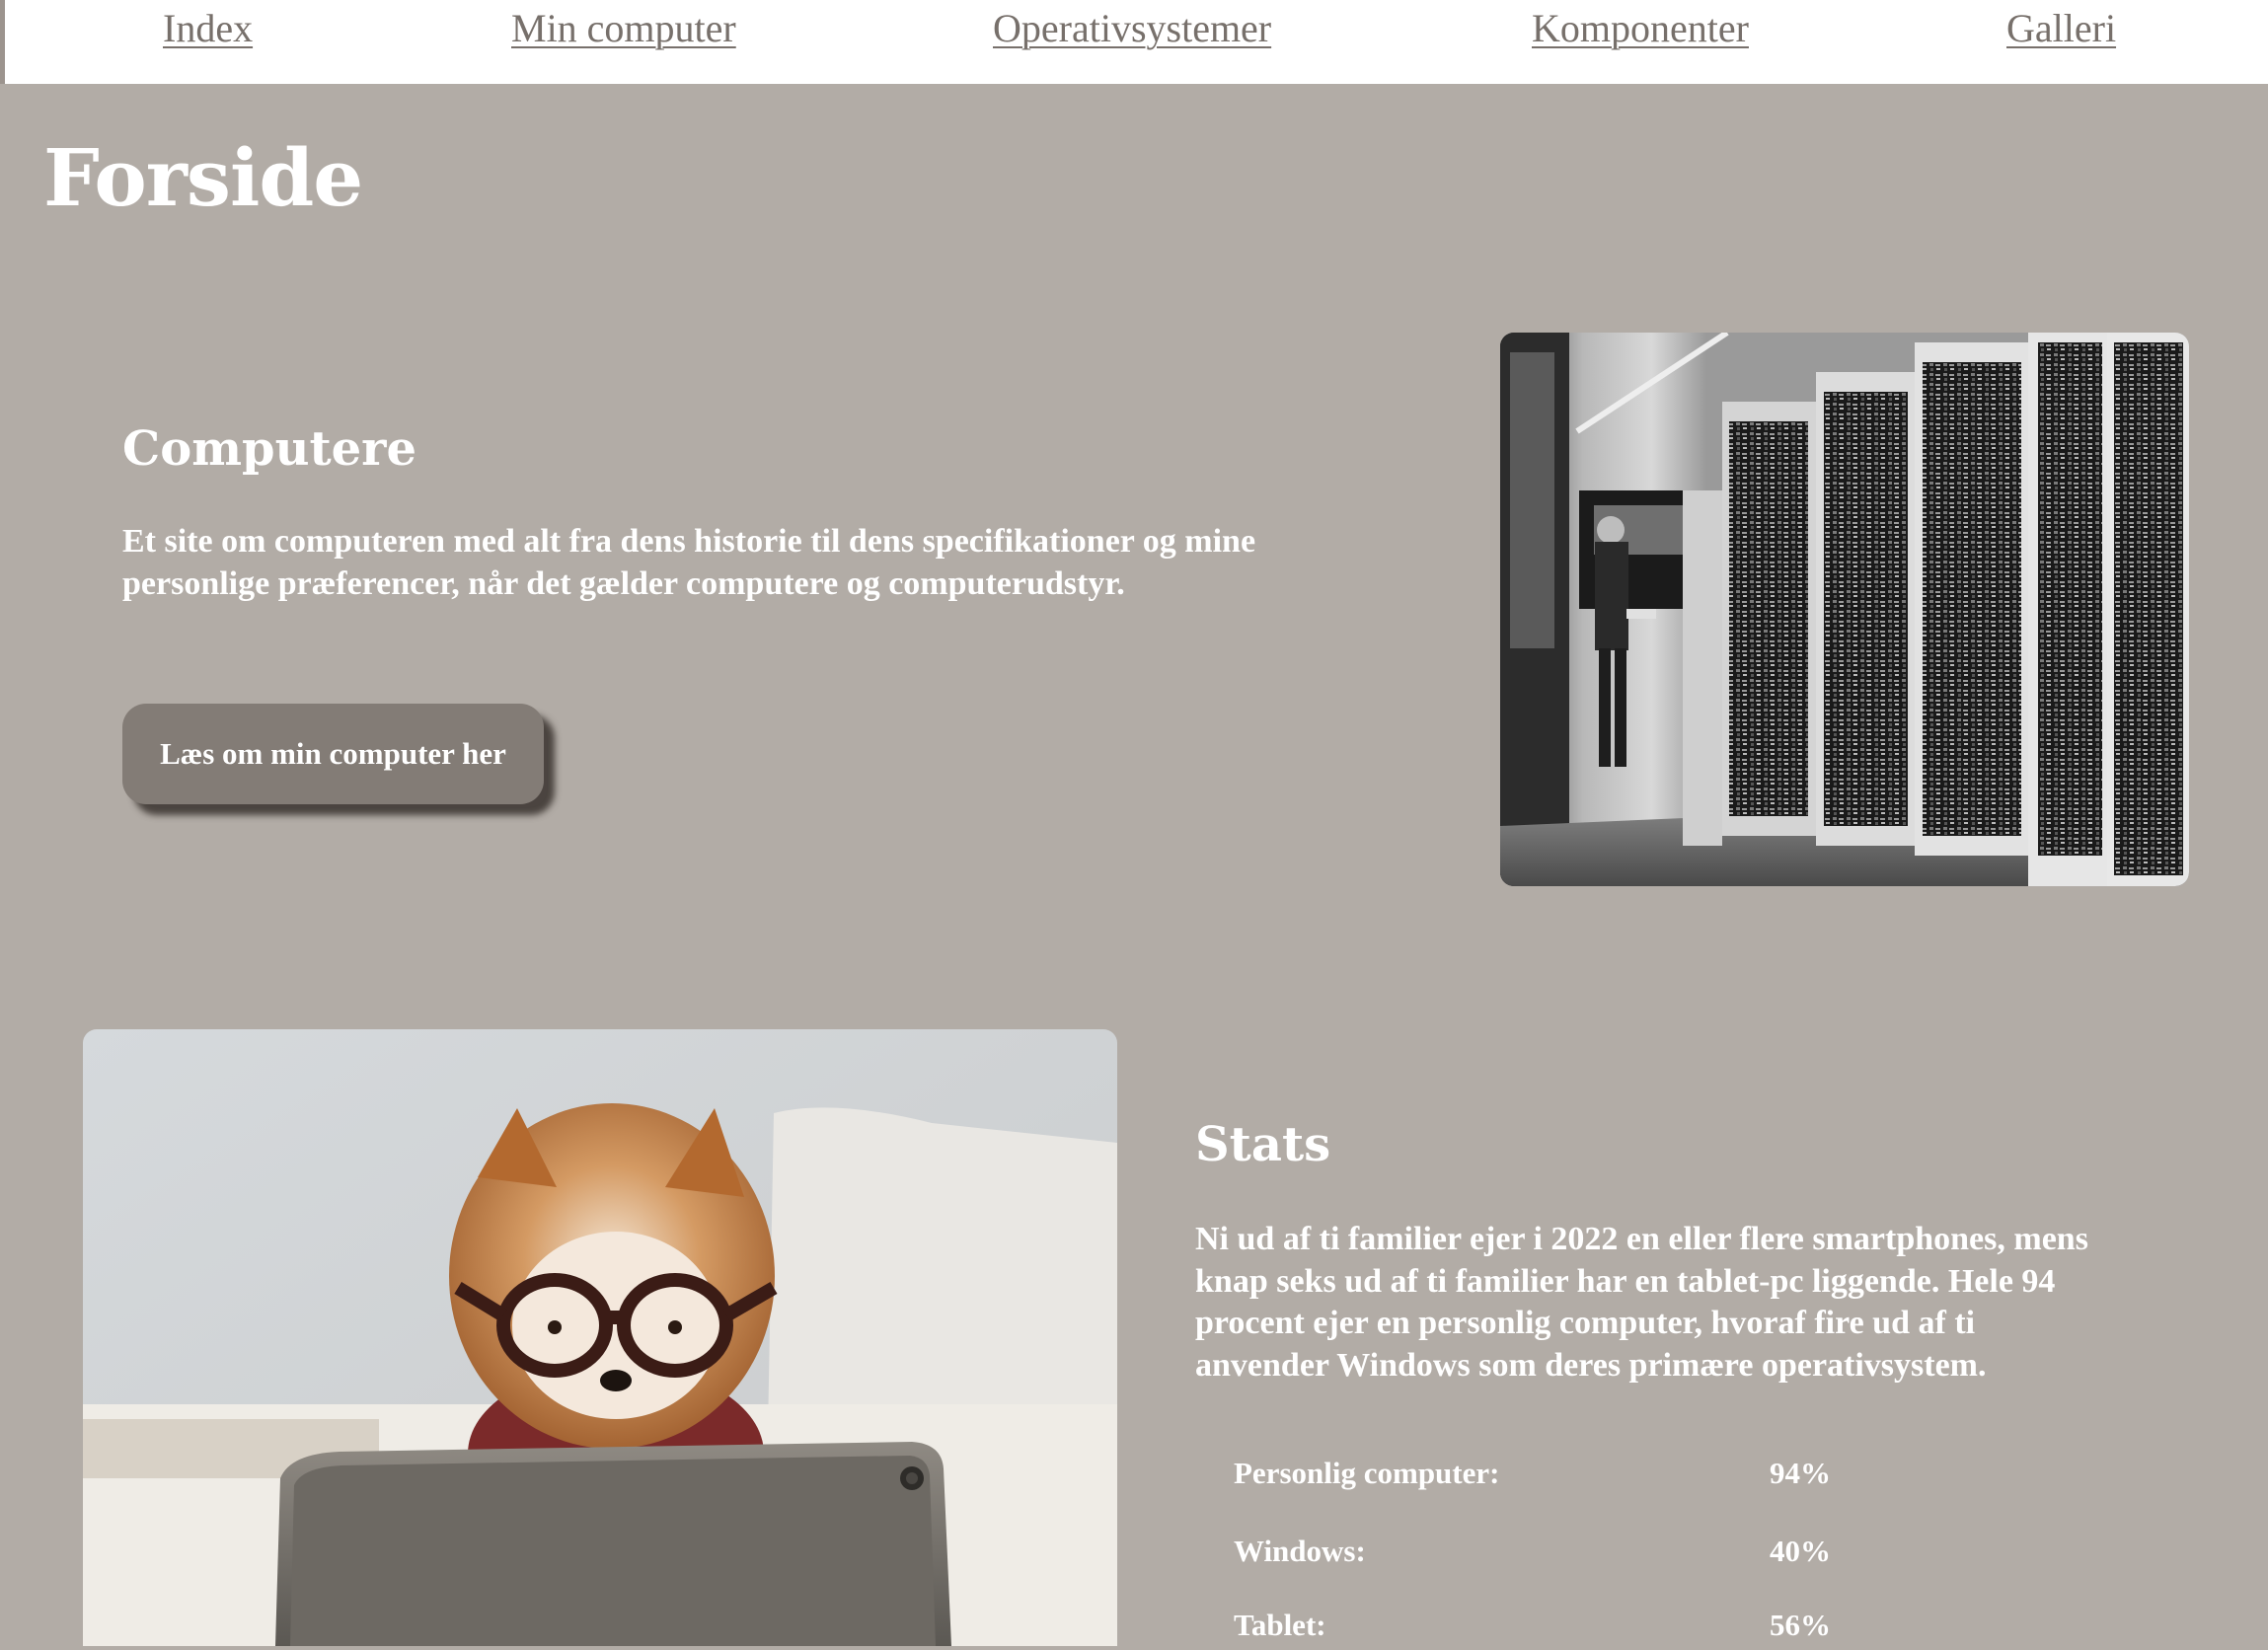  What do you see at coordinates (1132, 28) in the screenshot?
I see `nav-link-operativsystemer: Operativsystemer` at bounding box center [1132, 28].